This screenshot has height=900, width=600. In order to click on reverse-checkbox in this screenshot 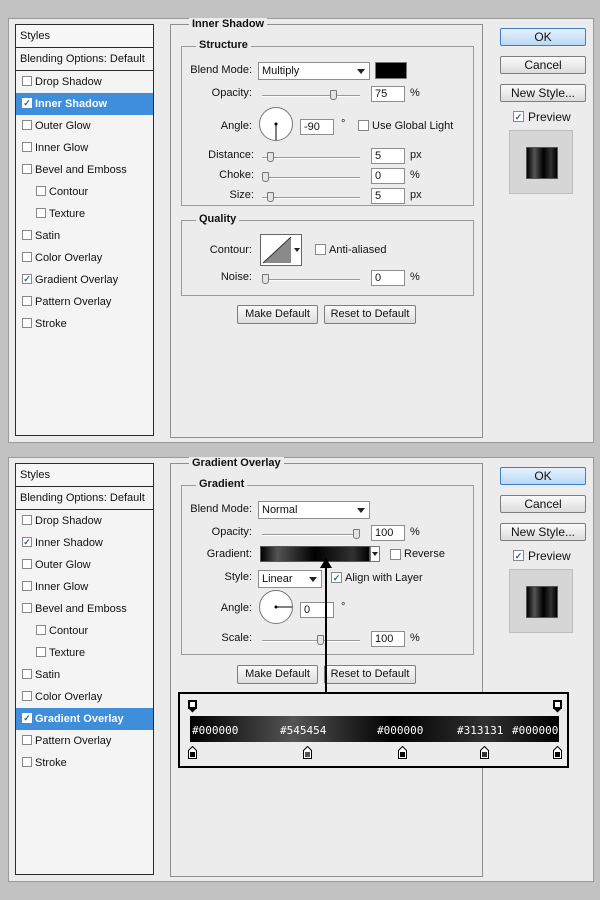, I will do `click(395, 554)`.